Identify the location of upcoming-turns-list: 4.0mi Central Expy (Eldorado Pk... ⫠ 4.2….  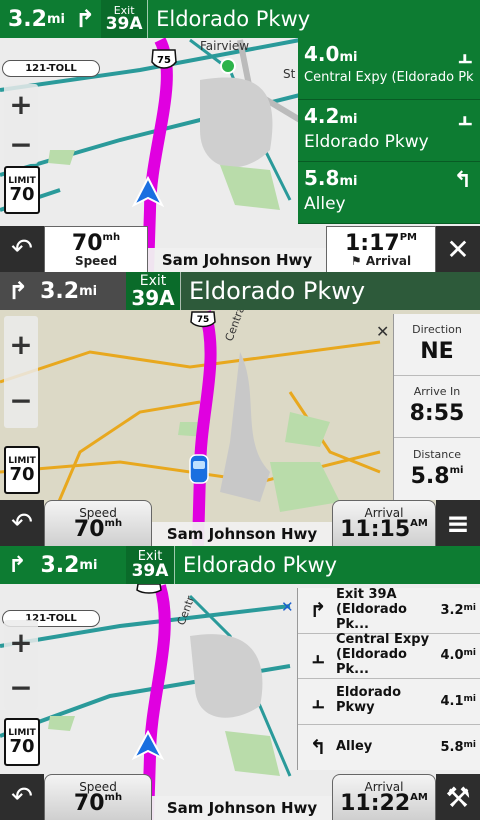
(389, 132).